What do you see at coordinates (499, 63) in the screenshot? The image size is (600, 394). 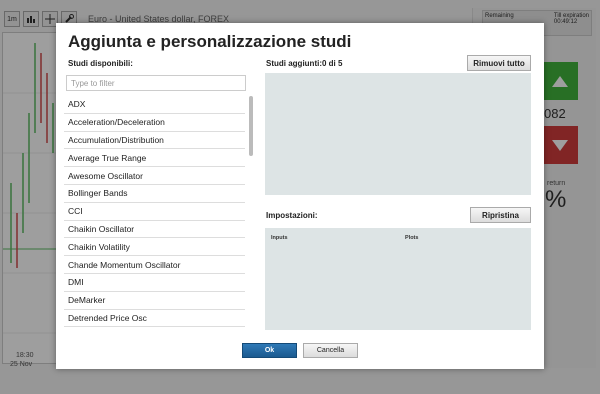 I see `remove-all-button: Rimuovi tutto` at bounding box center [499, 63].